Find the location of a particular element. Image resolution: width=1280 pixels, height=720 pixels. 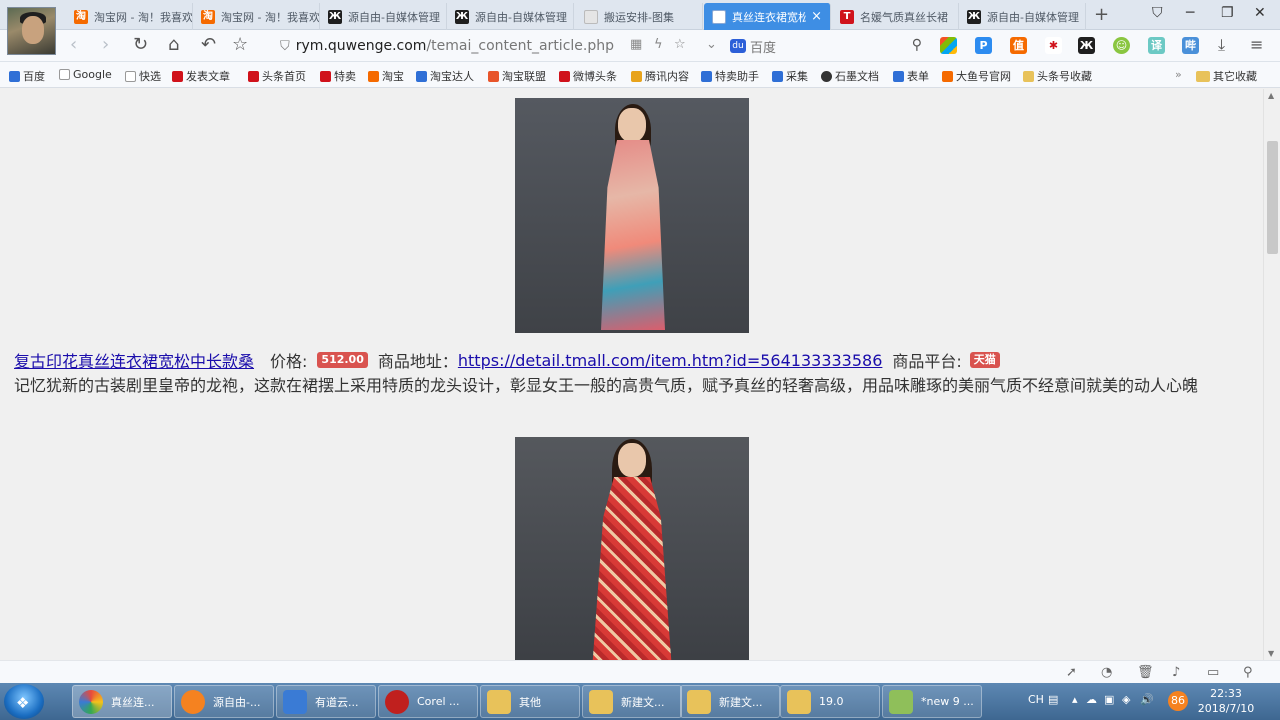

tab-close-icon: × is located at coordinates (816, 16).